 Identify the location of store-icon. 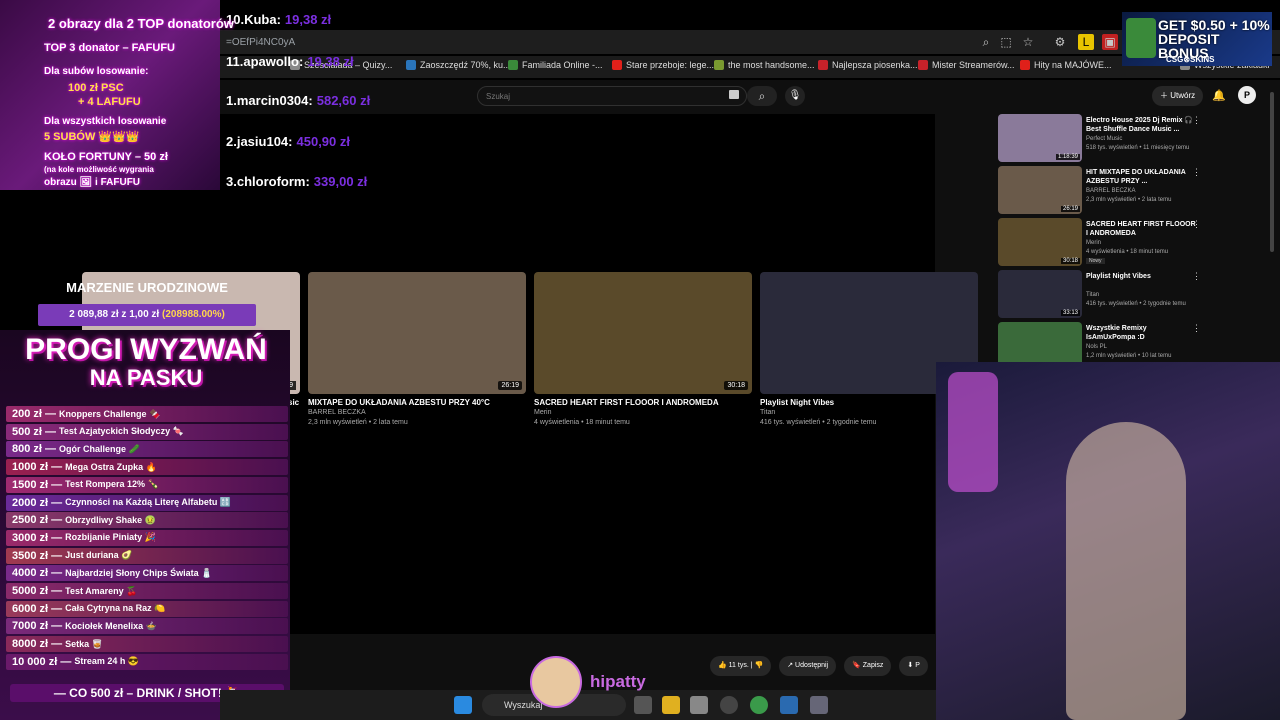
(699, 705).